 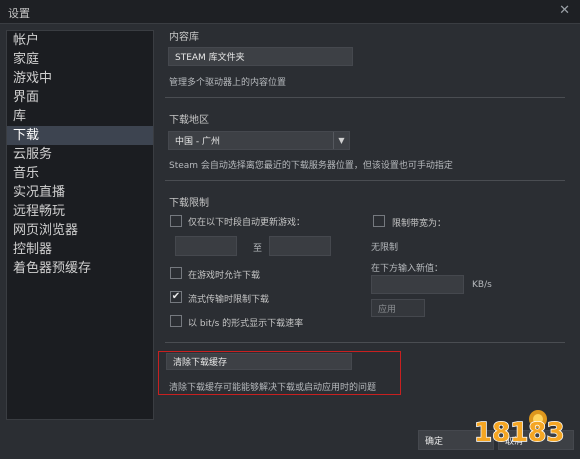 I want to click on sidebar-item-music: 音乐, so click(x=80, y=173).